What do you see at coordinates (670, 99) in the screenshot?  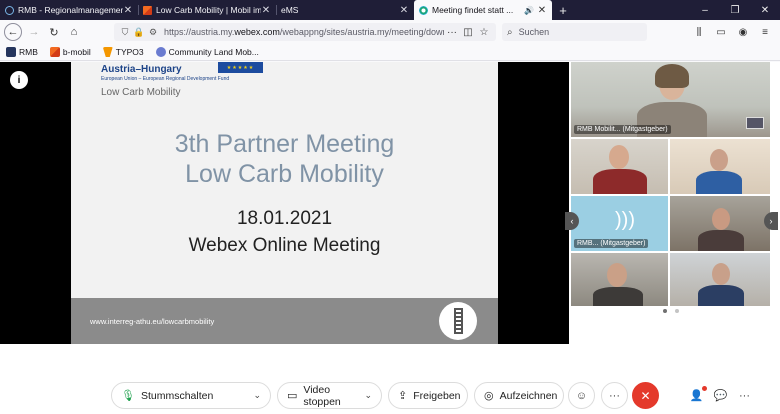 I see `participant-tile-active-speaker: RMB Mobilit... (Mitgastgeber)` at bounding box center [670, 99].